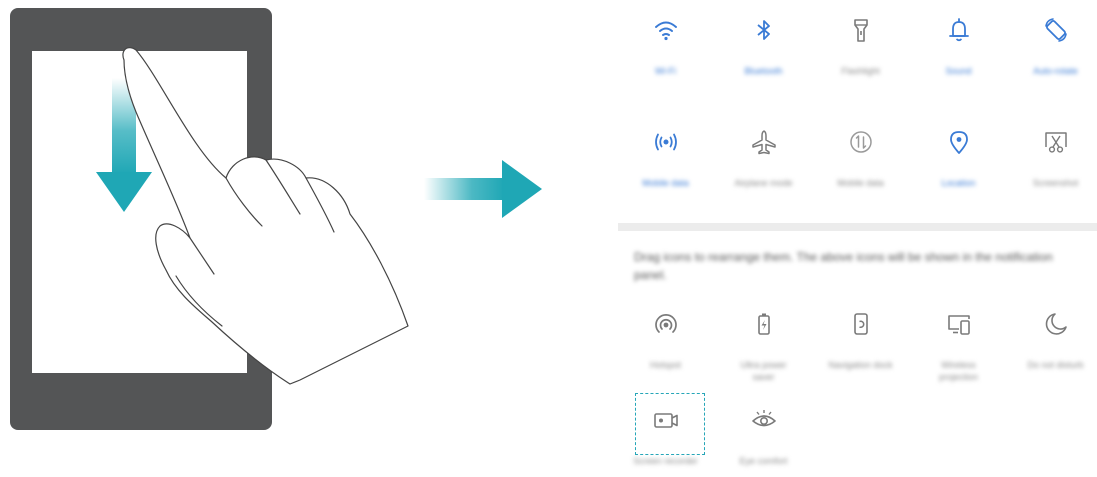  What do you see at coordinates (861, 324) in the screenshot?
I see `navigation-dock-icon` at bounding box center [861, 324].